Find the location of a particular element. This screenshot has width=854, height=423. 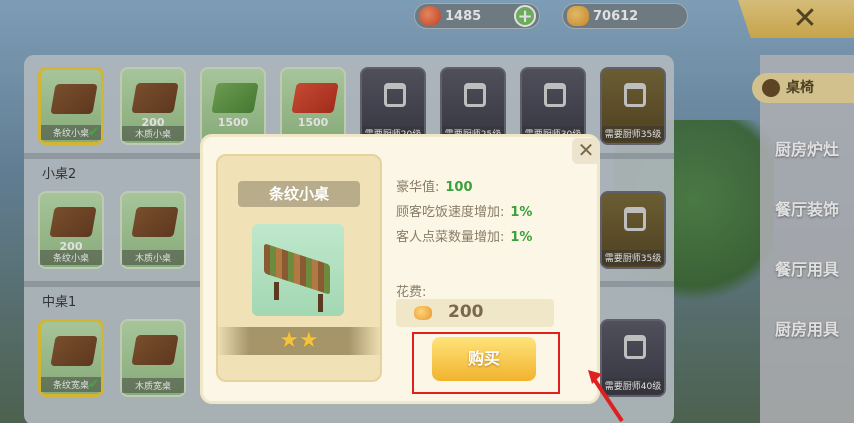

star-rating: ★★ is located at coordinates (299, 341).